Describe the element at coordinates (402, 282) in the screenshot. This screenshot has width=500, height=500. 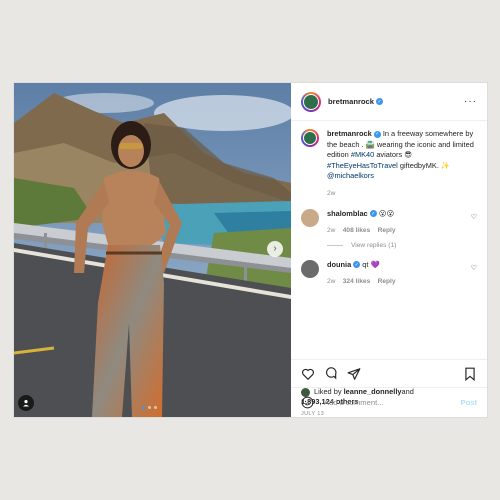
I see `comment-meta: 2w 324 likes Reply` at that location.